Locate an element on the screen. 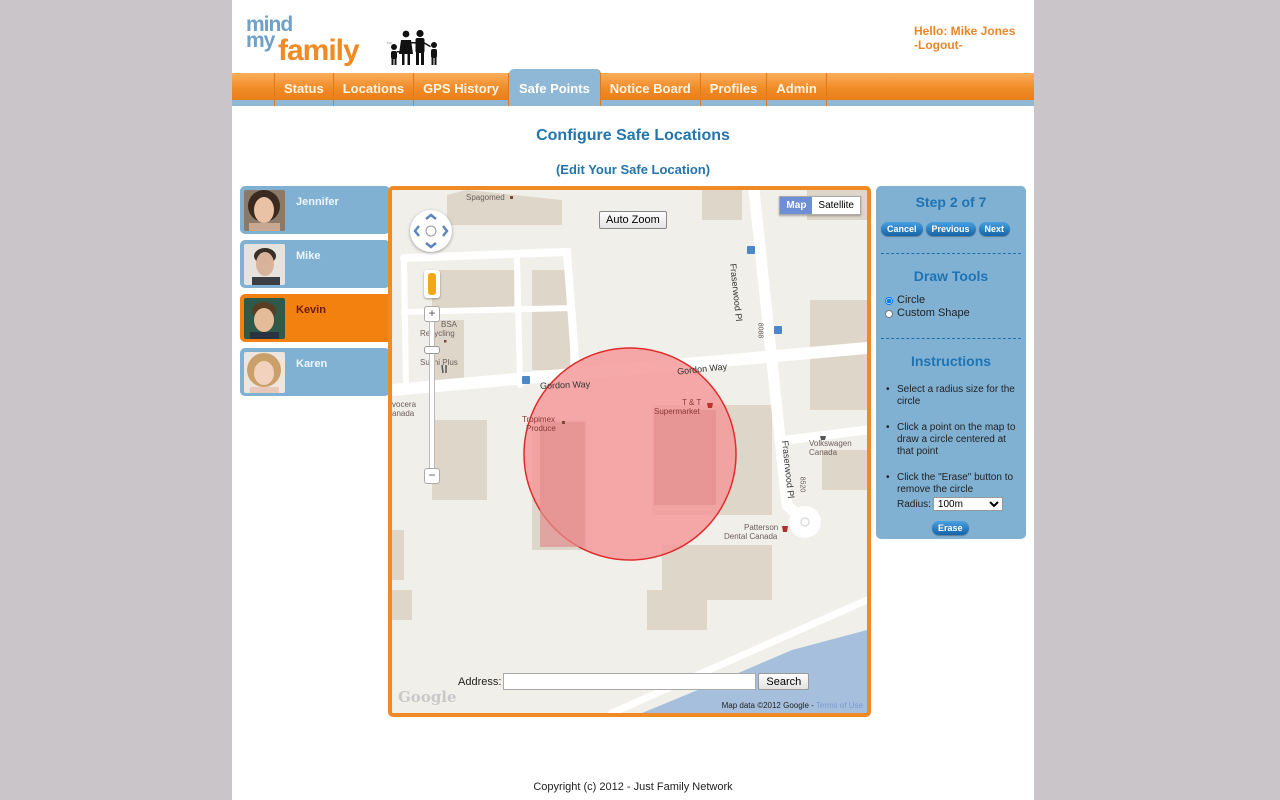  logo-family-text: family is located at coordinates (319, 50).